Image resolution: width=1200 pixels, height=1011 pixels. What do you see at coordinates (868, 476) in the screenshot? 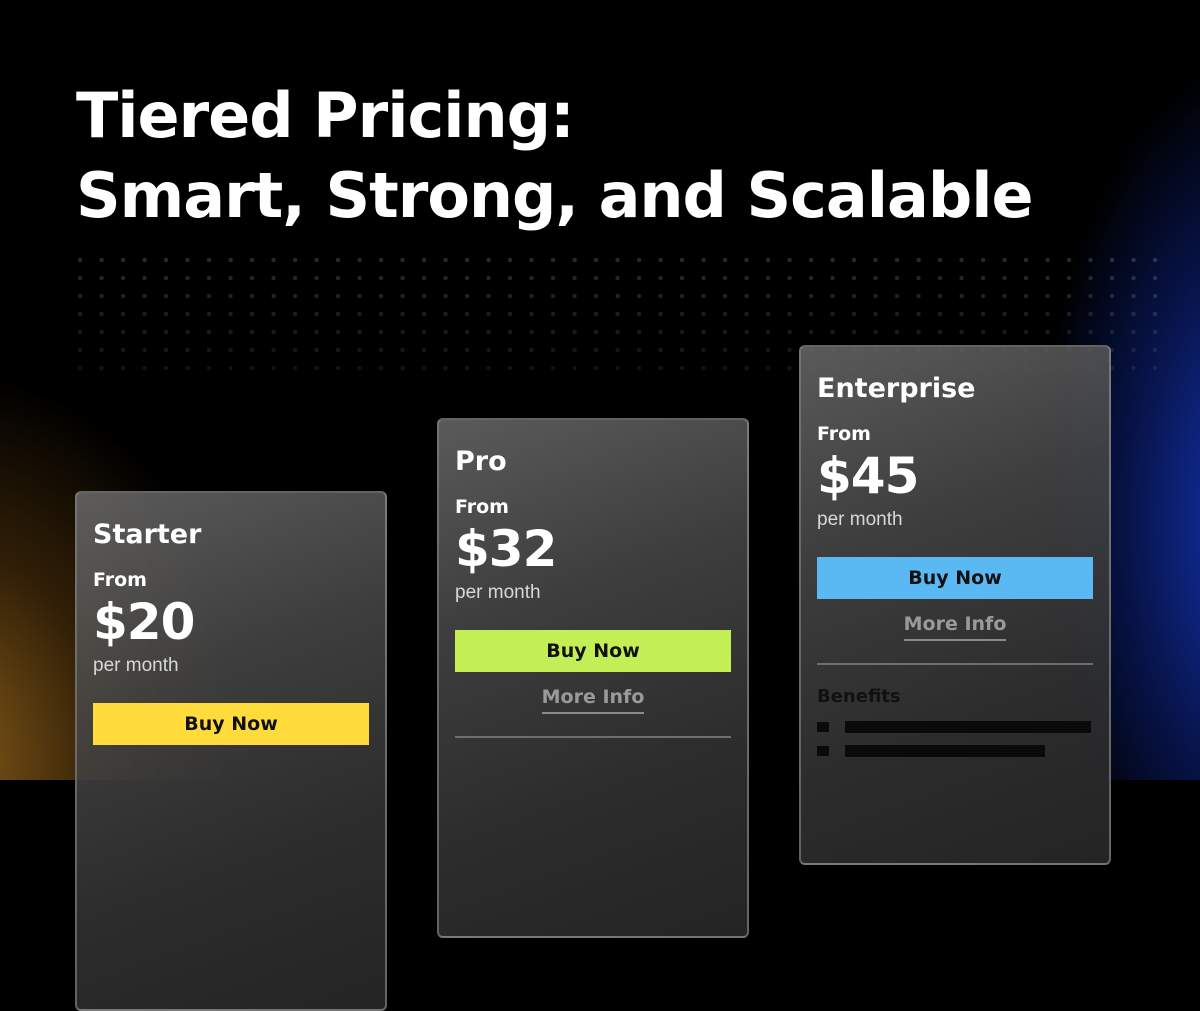
I see `plan-price: $45` at bounding box center [868, 476].